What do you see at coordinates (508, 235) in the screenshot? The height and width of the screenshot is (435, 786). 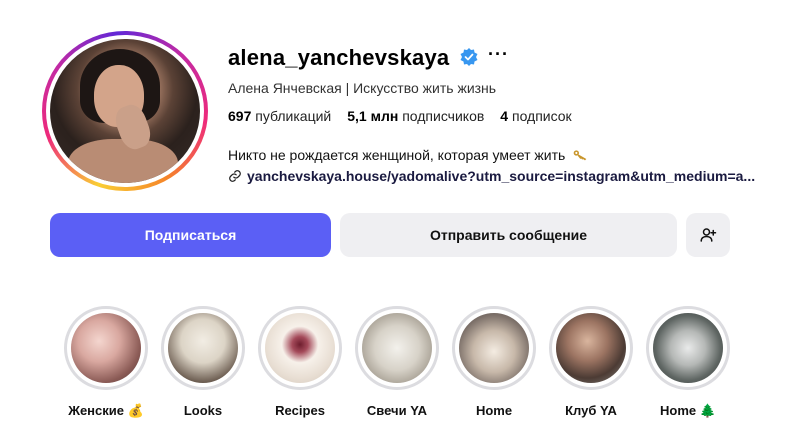 I see `send-message-button: Отправить сообщение` at bounding box center [508, 235].